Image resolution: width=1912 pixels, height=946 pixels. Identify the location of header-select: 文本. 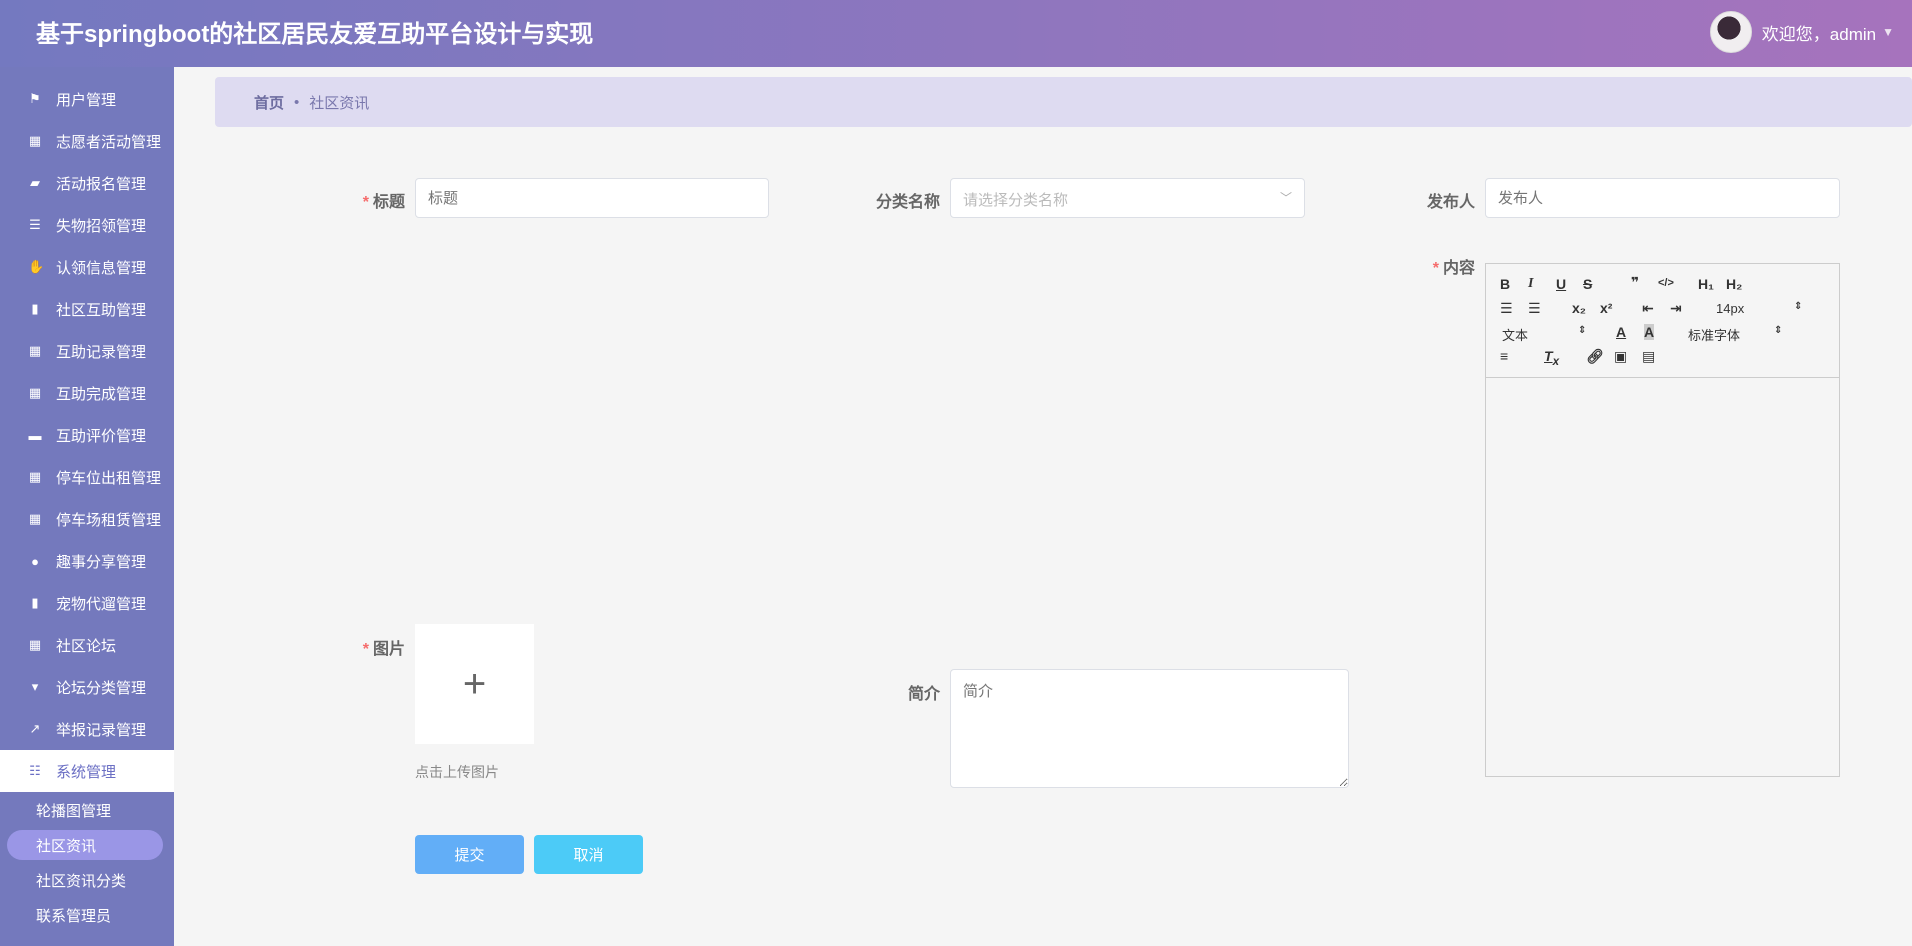
(1515, 334).